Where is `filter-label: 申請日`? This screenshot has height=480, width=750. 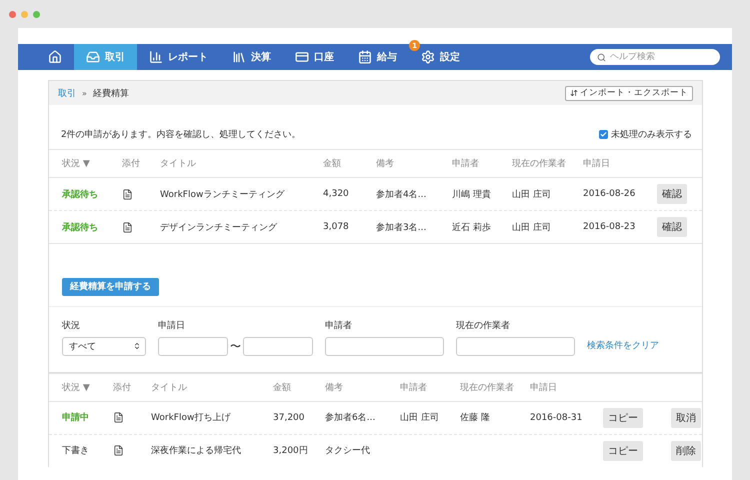 filter-label: 申請日 is located at coordinates (172, 326).